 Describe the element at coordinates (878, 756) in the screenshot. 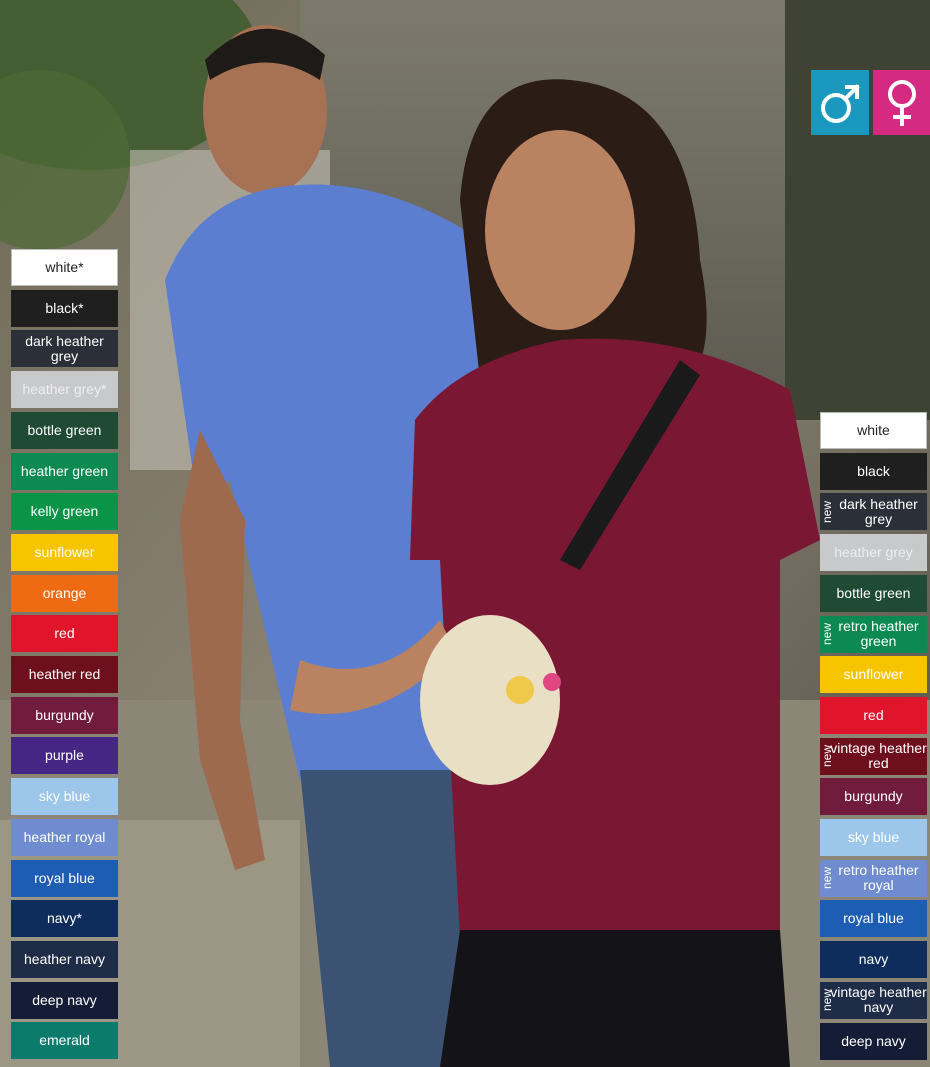

I see `color-swatch-label: vintage heather red` at that location.